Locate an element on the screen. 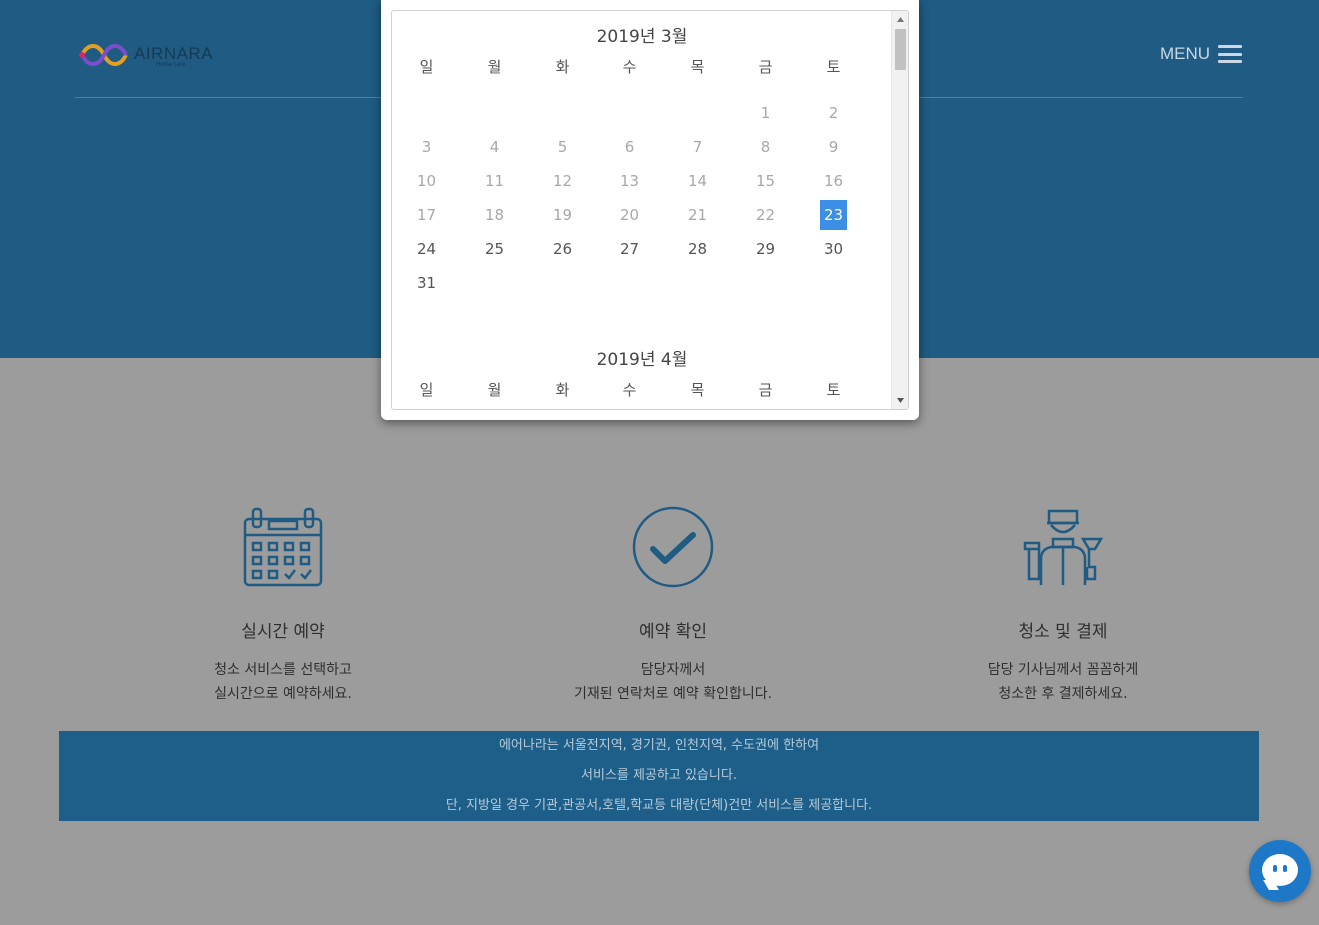 The width and height of the screenshot is (1319, 925). day-cell: 5 is located at coordinates (562, 147).